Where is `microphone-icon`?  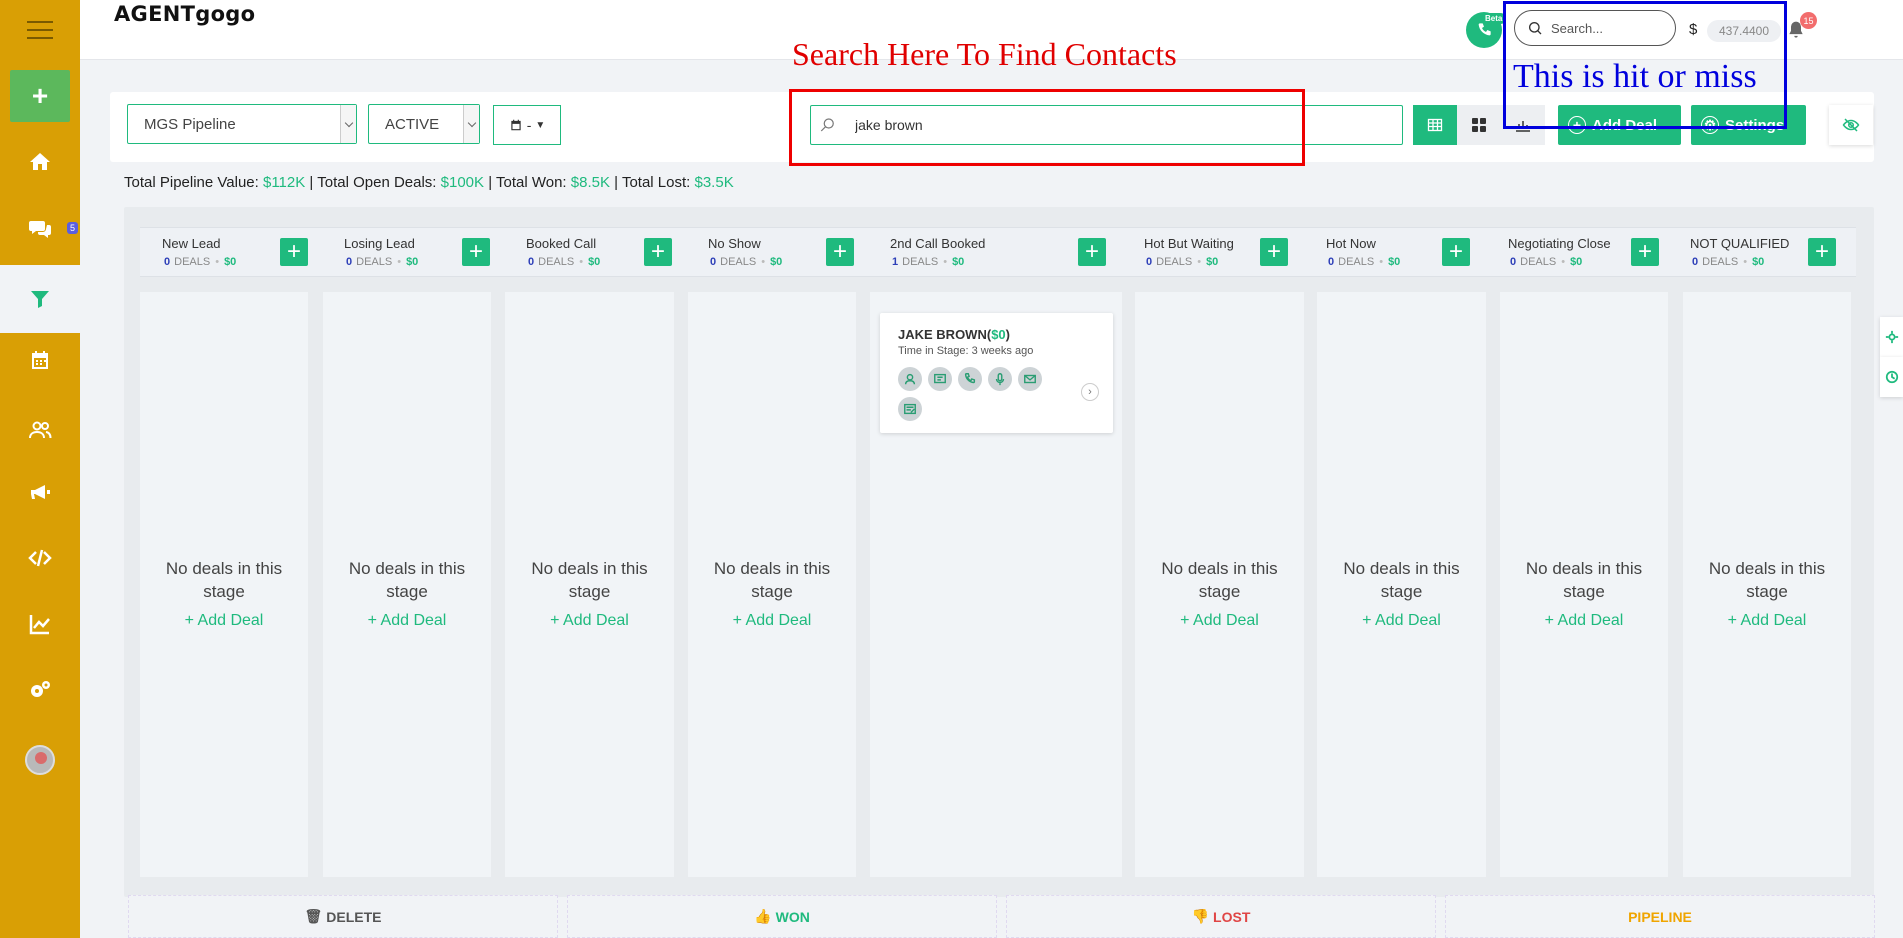 microphone-icon is located at coordinates (1000, 379).